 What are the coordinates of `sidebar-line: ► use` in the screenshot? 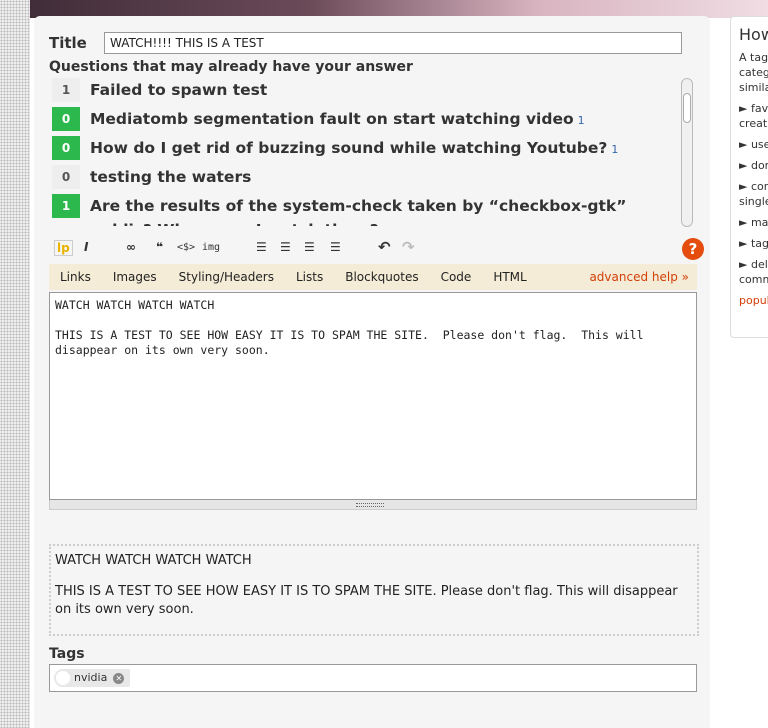 It's located at (753, 144).